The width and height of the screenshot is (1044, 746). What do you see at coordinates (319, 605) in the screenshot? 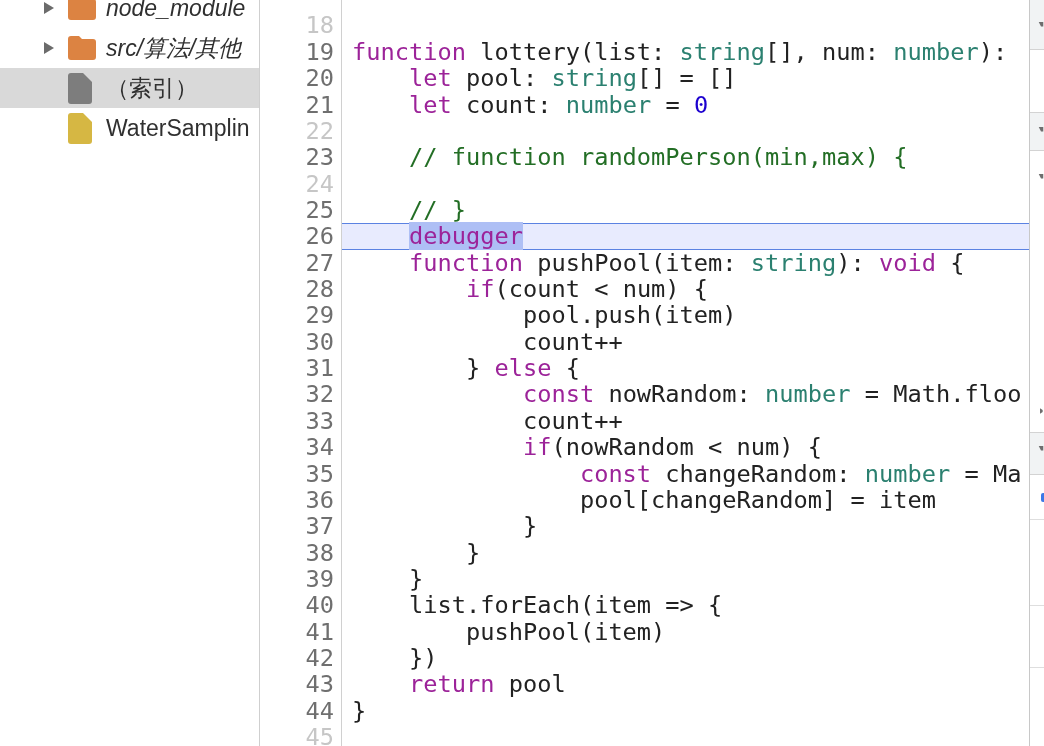
I see `line-number: 40` at bounding box center [319, 605].